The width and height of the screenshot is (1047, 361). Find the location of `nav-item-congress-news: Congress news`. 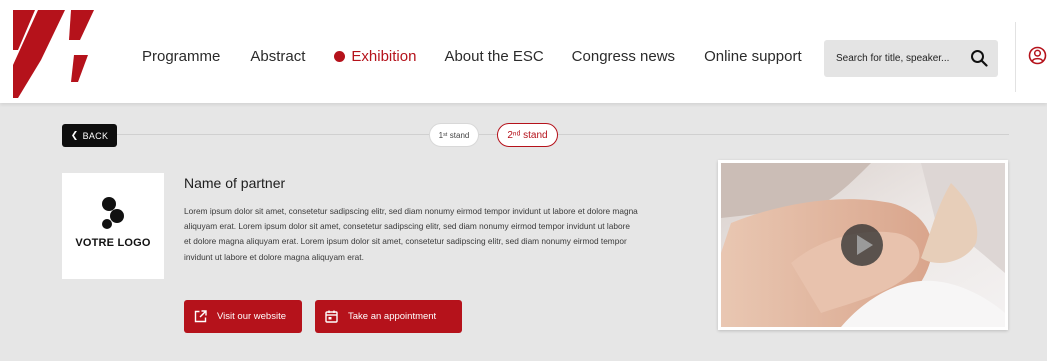

nav-item-congress-news: Congress news is located at coordinates (623, 56).